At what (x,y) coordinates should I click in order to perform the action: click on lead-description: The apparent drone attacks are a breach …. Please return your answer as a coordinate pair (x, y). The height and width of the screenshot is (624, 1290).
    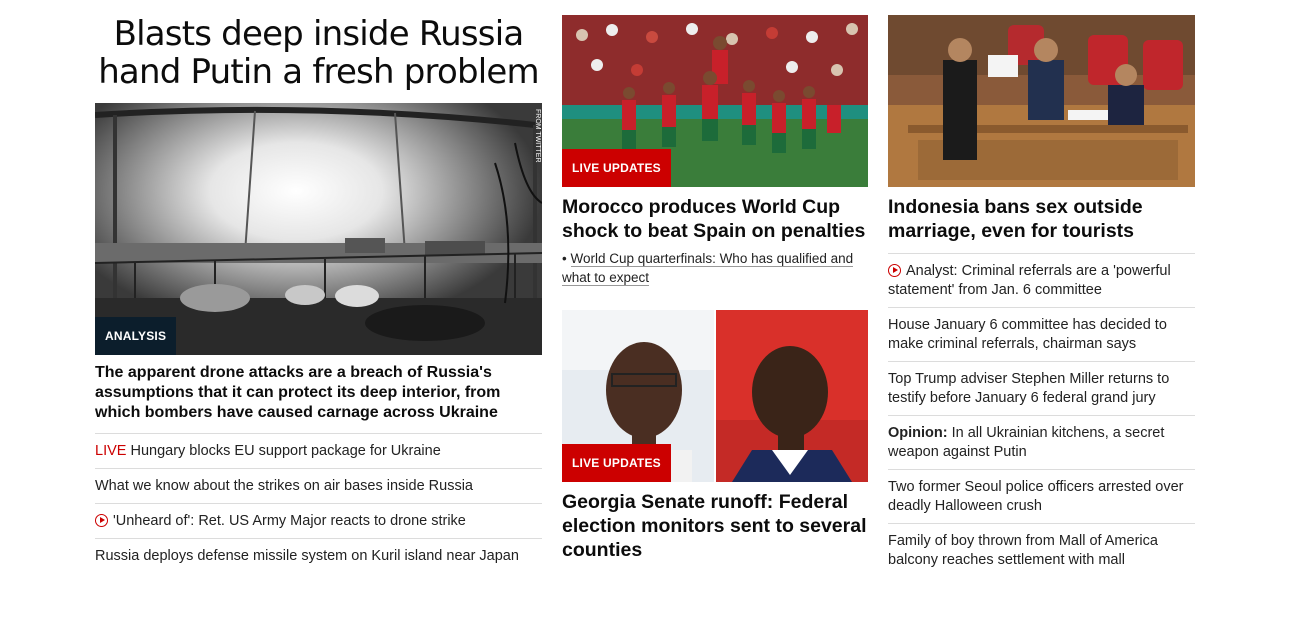
    Looking at the image, I should click on (318, 398).